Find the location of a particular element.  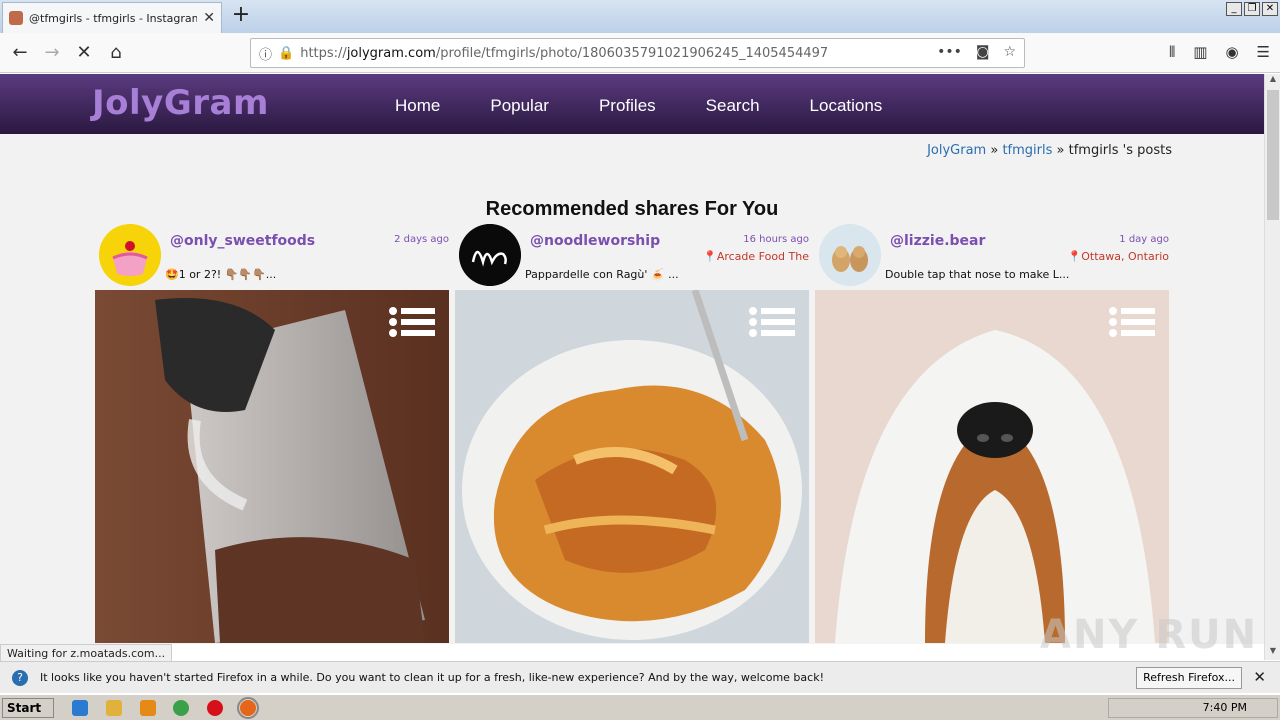

anyrun-watermark: ANY RUN is located at coordinates (1149, 635).